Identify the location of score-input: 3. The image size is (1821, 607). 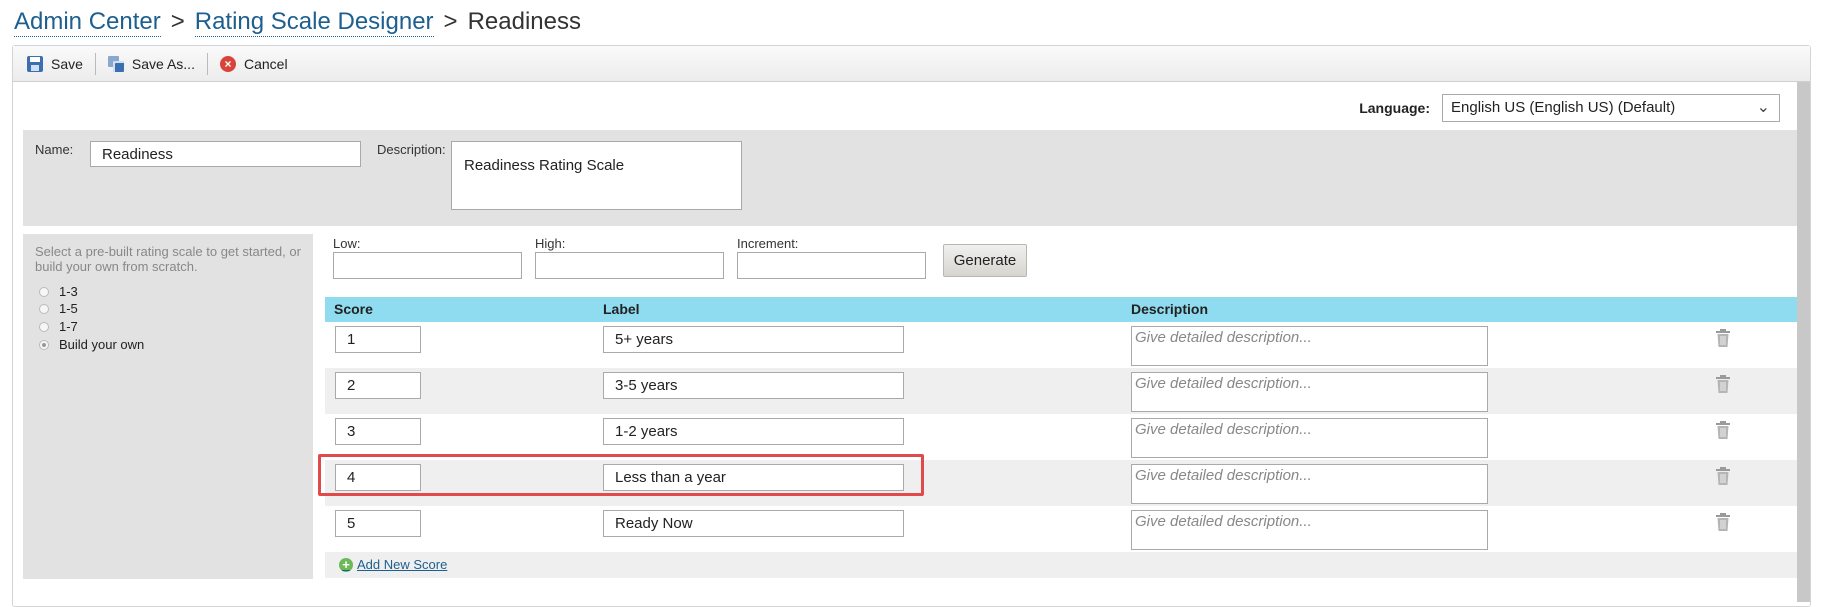
(378, 431).